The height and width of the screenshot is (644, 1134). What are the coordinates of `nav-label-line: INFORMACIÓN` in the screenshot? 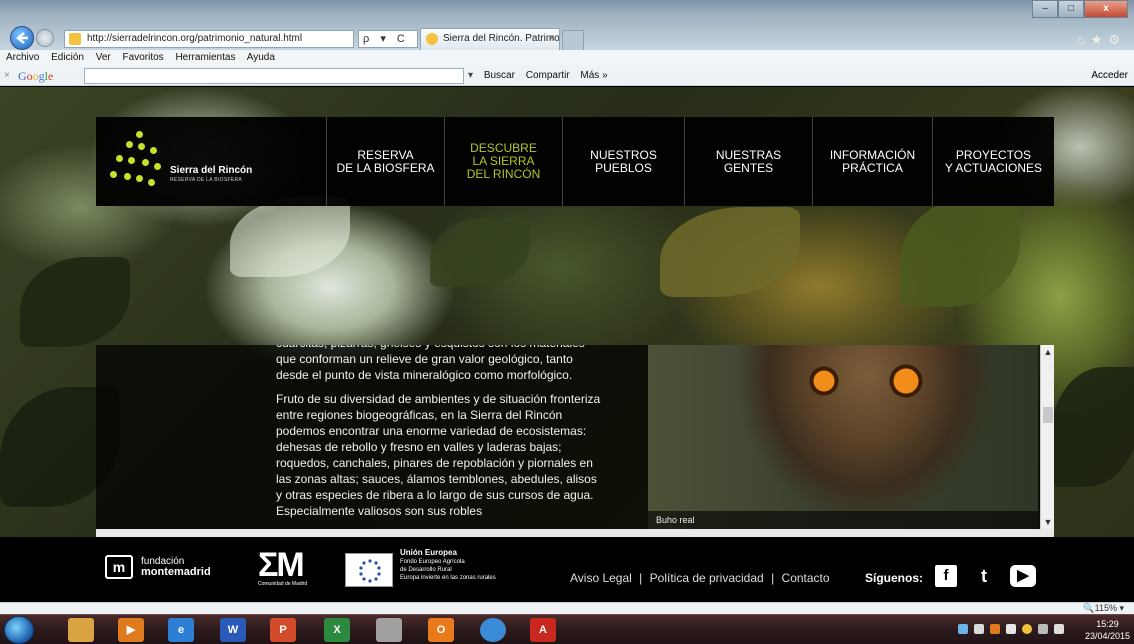 It's located at (872, 154).